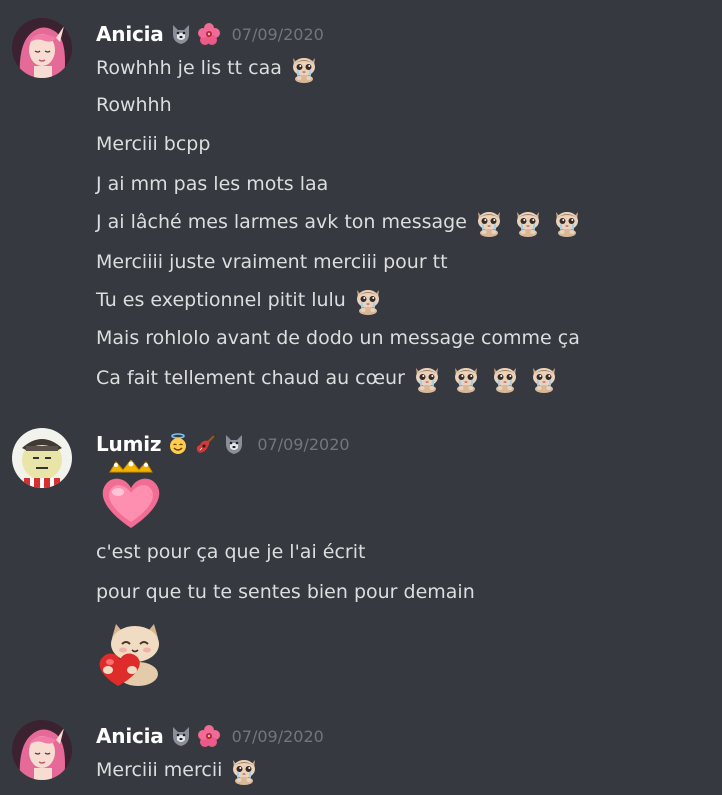 The image size is (722, 795). What do you see at coordinates (189, 68) in the screenshot?
I see `message-text: Rowhhh je lis tt caa` at bounding box center [189, 68].